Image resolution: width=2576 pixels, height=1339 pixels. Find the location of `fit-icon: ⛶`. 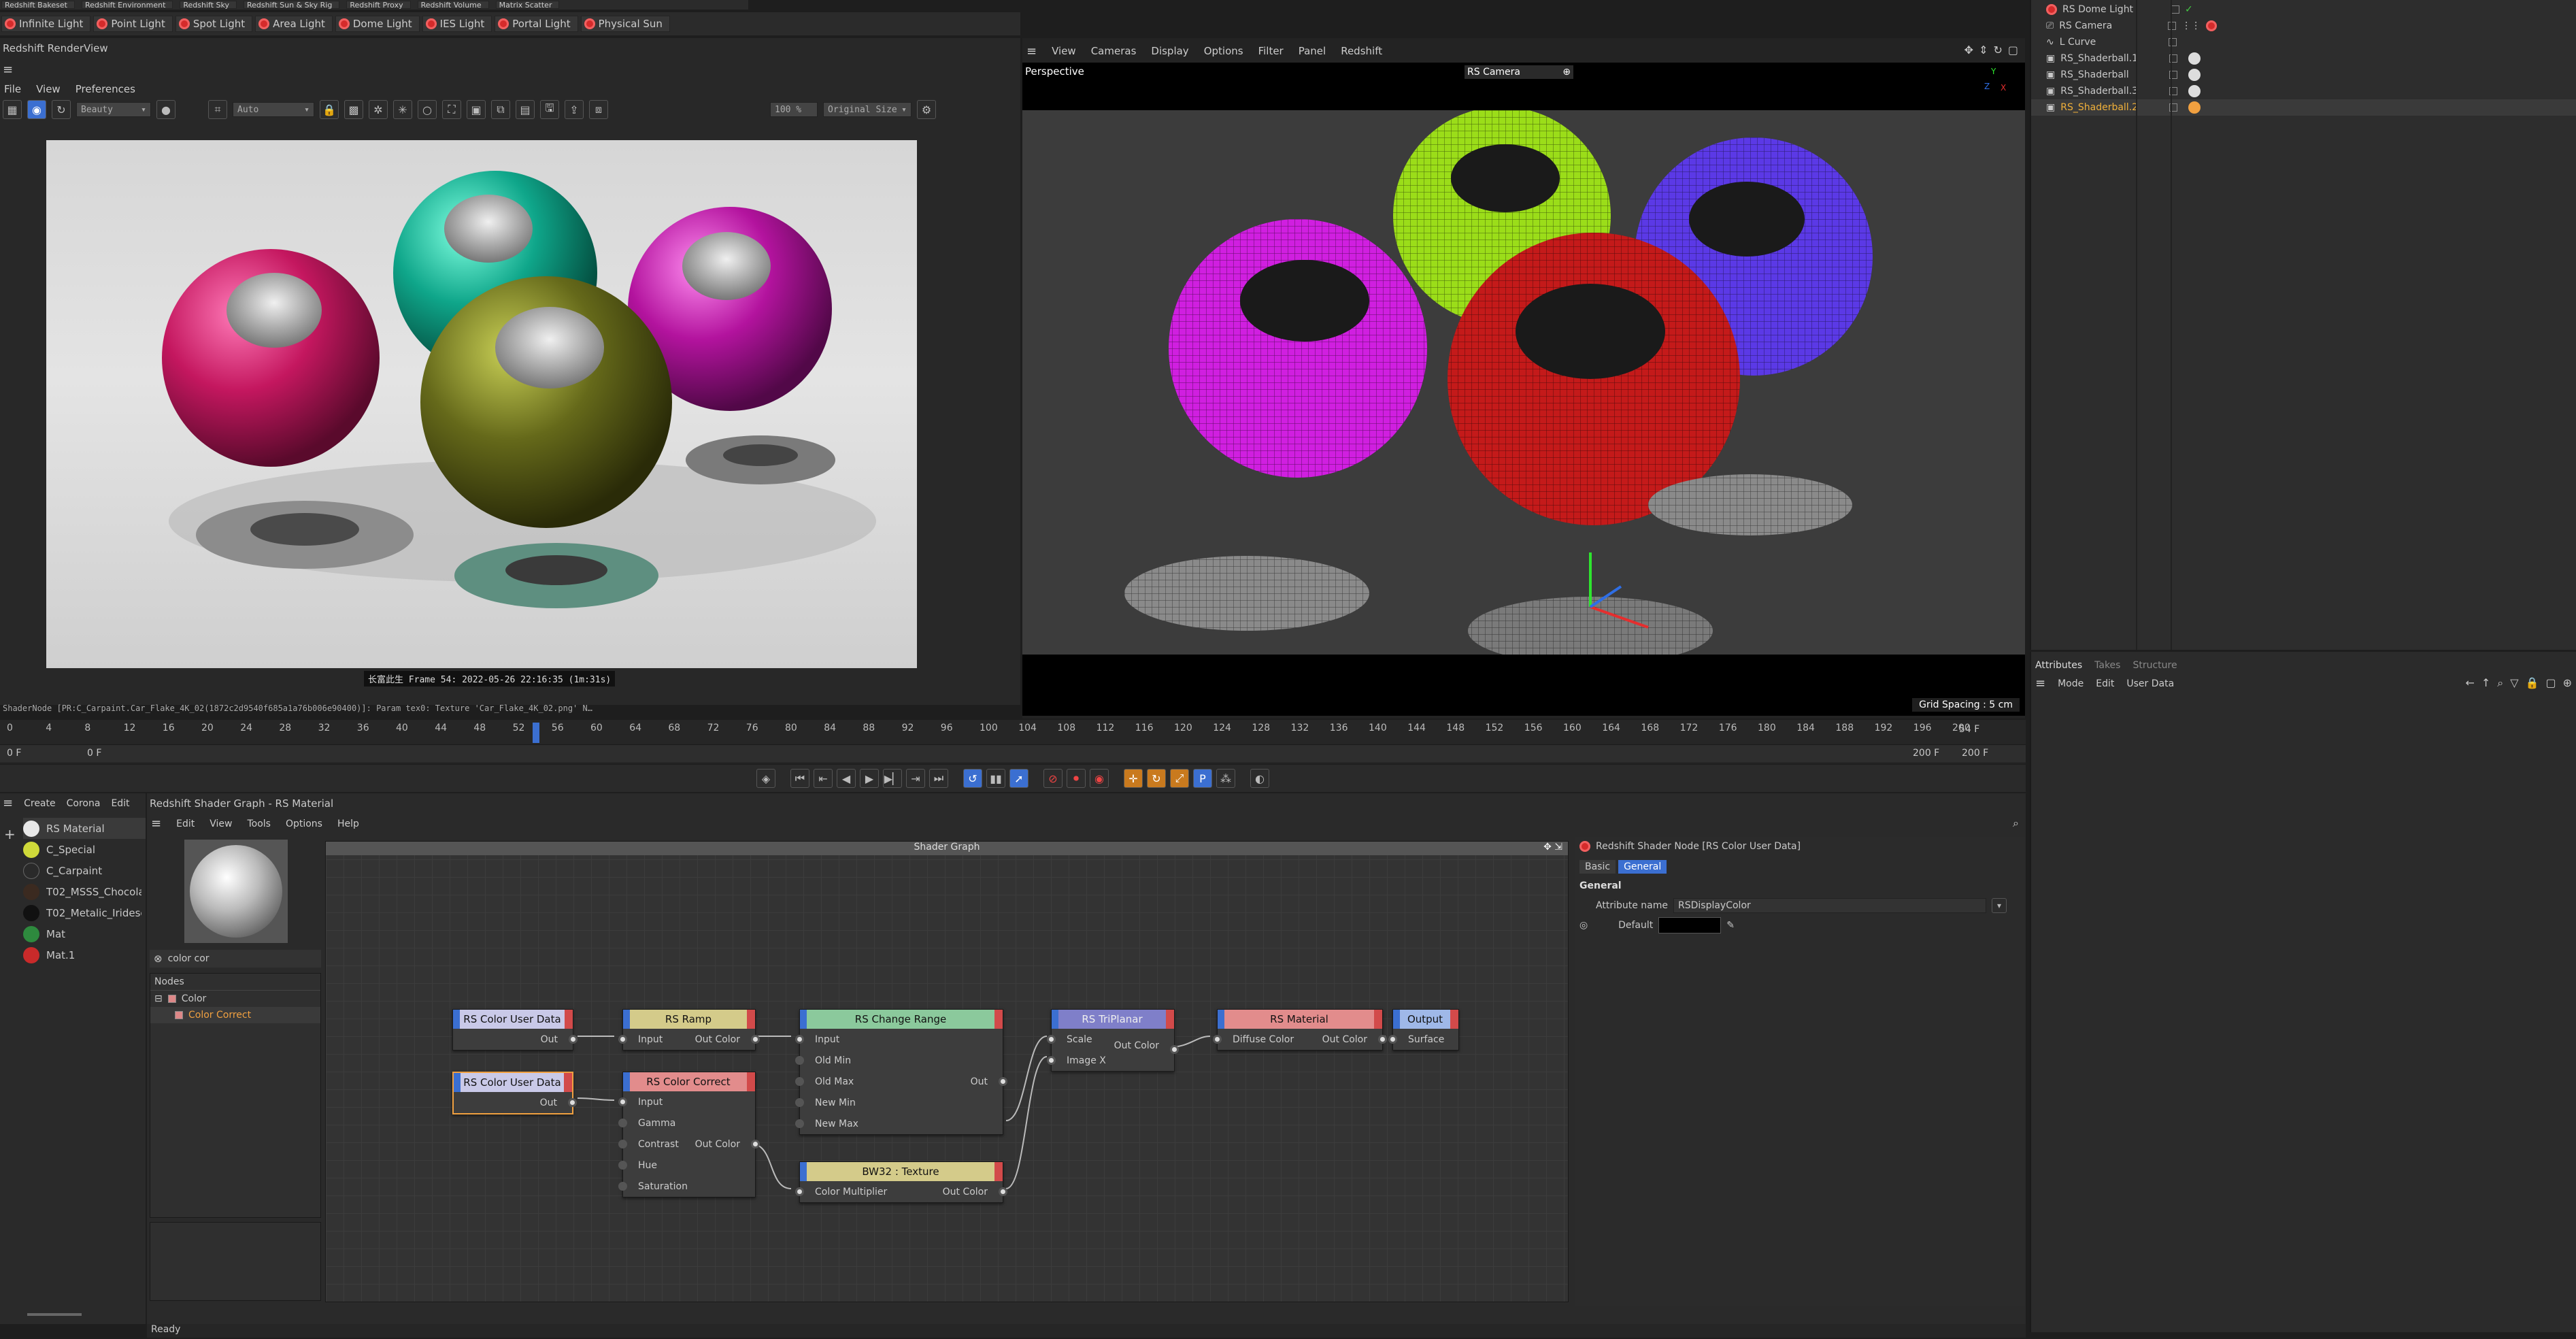

fit-icon: ⛶ is located at coordinates (451, 110).